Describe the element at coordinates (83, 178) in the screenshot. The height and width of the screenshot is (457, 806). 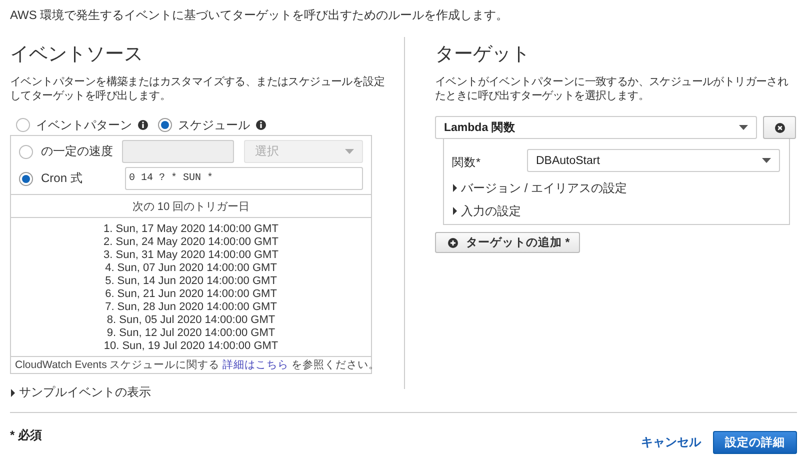
I see `radio-label: Cron 式` at that location.